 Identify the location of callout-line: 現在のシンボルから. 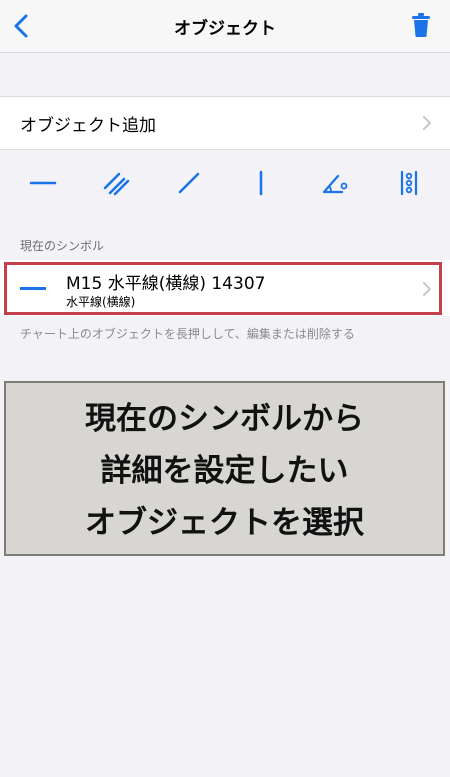
(224, 419).